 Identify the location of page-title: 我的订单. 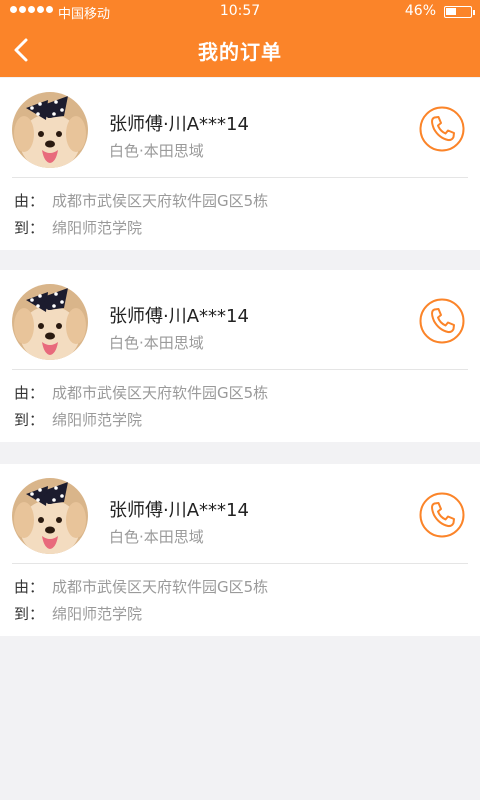
(240, 52).